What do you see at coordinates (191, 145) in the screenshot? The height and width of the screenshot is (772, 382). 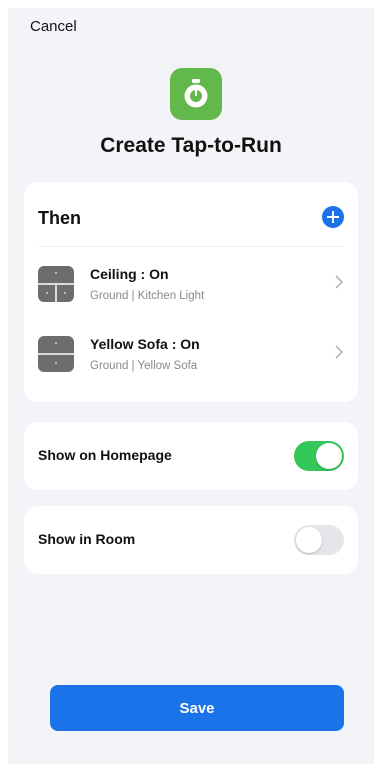 I see `page-title: Create Tap-to-Run` at bounding box center [191, 145].